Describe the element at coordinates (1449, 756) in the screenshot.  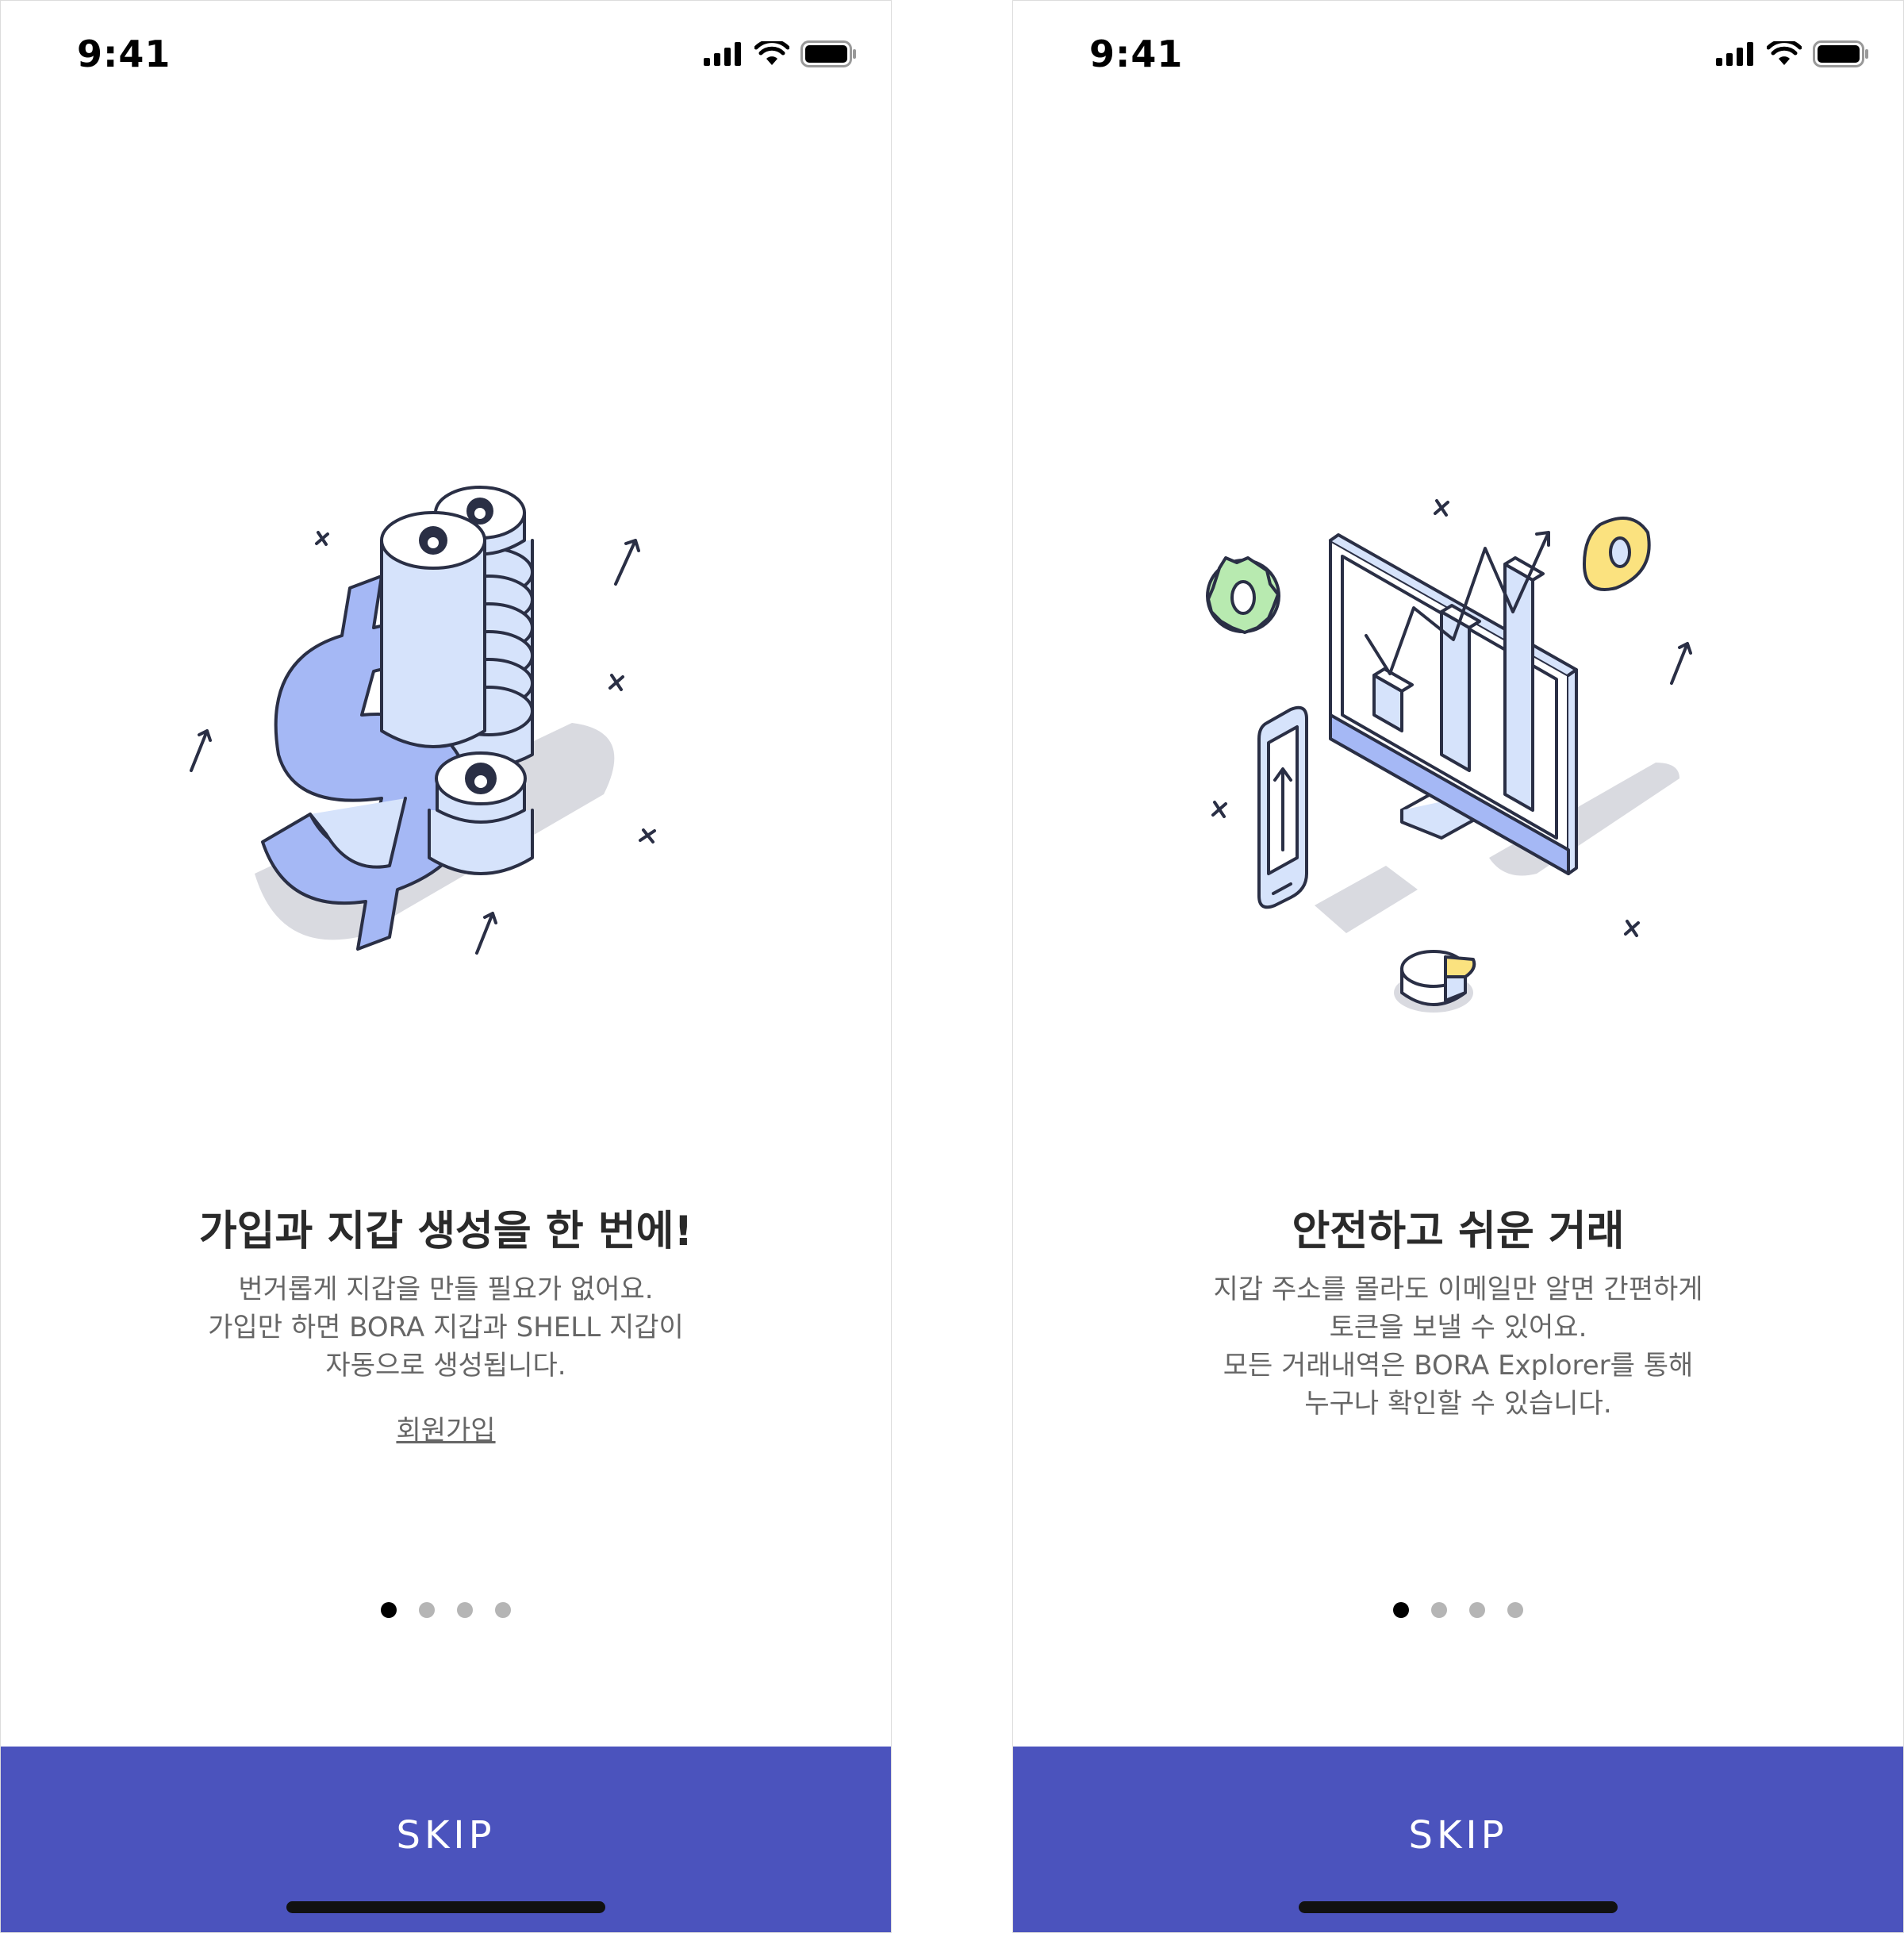
I see `monitor-chart-graphic` at that location.